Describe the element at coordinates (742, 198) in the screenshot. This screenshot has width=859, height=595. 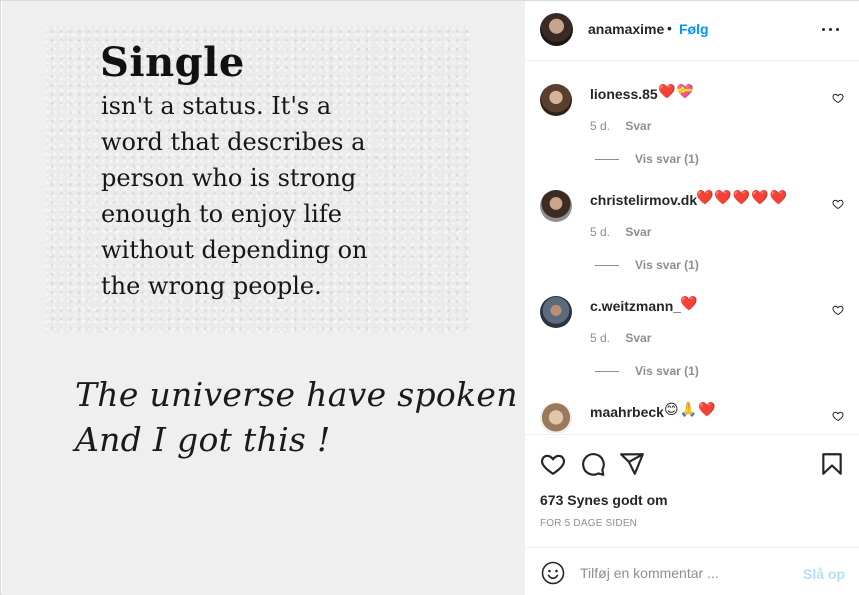
I see `comment-text: ❤️❤️❤️❤️❤️` at that location.